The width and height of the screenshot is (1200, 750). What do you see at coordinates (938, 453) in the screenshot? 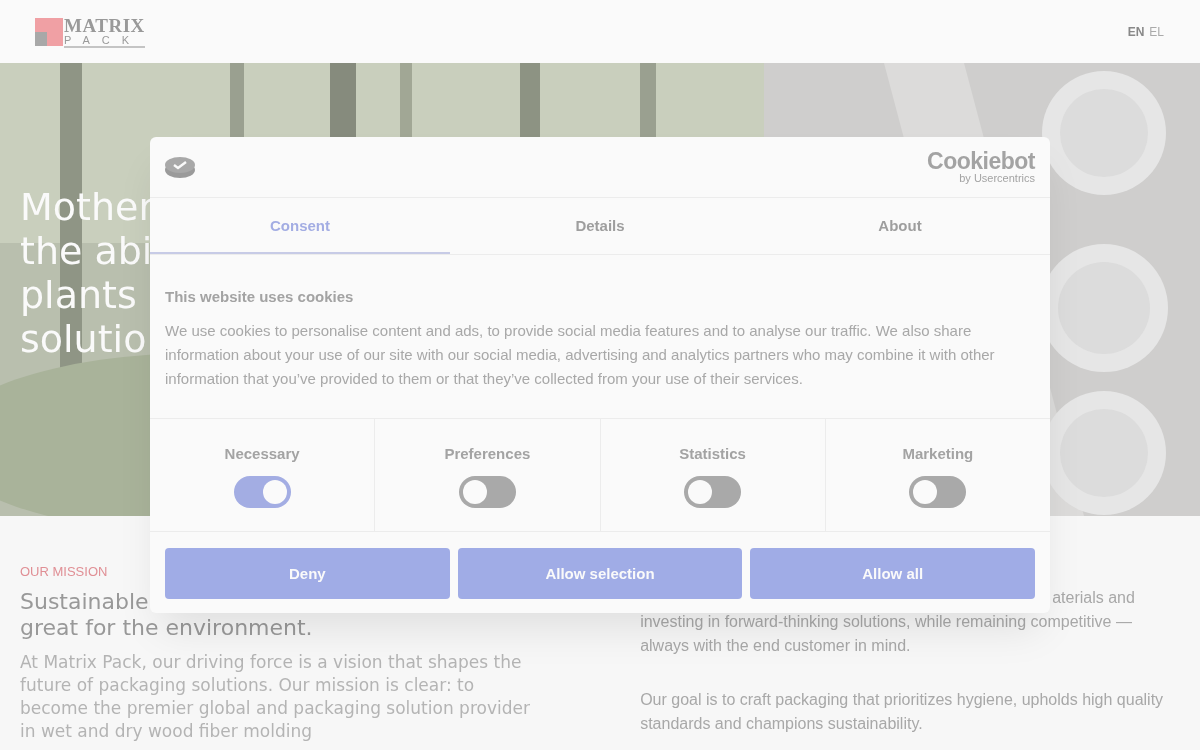
I see `toggle-label: Marketing` at bounding box center [938, 453].